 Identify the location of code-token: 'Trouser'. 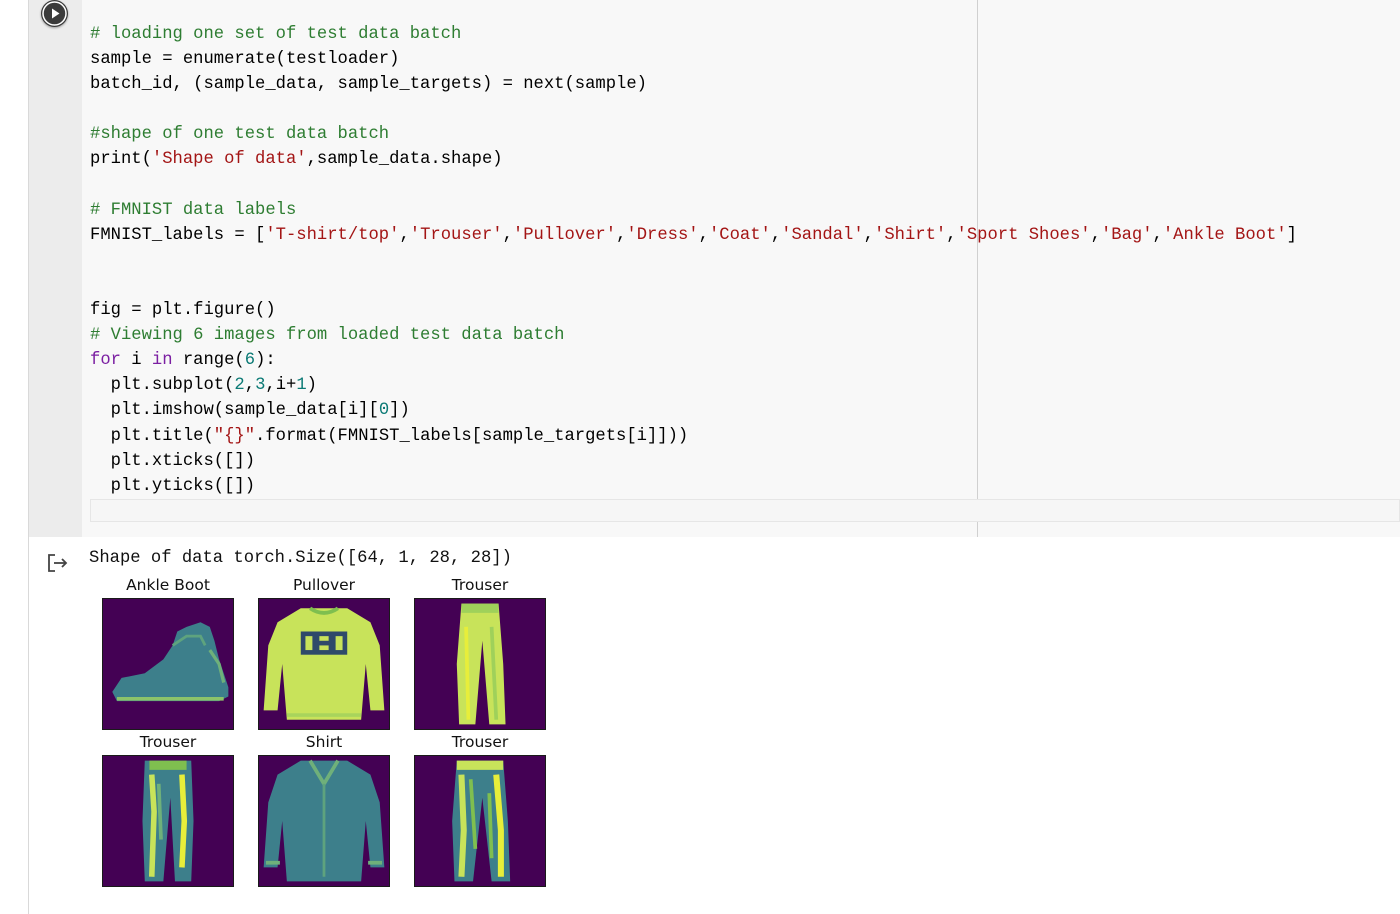
(456, 235).